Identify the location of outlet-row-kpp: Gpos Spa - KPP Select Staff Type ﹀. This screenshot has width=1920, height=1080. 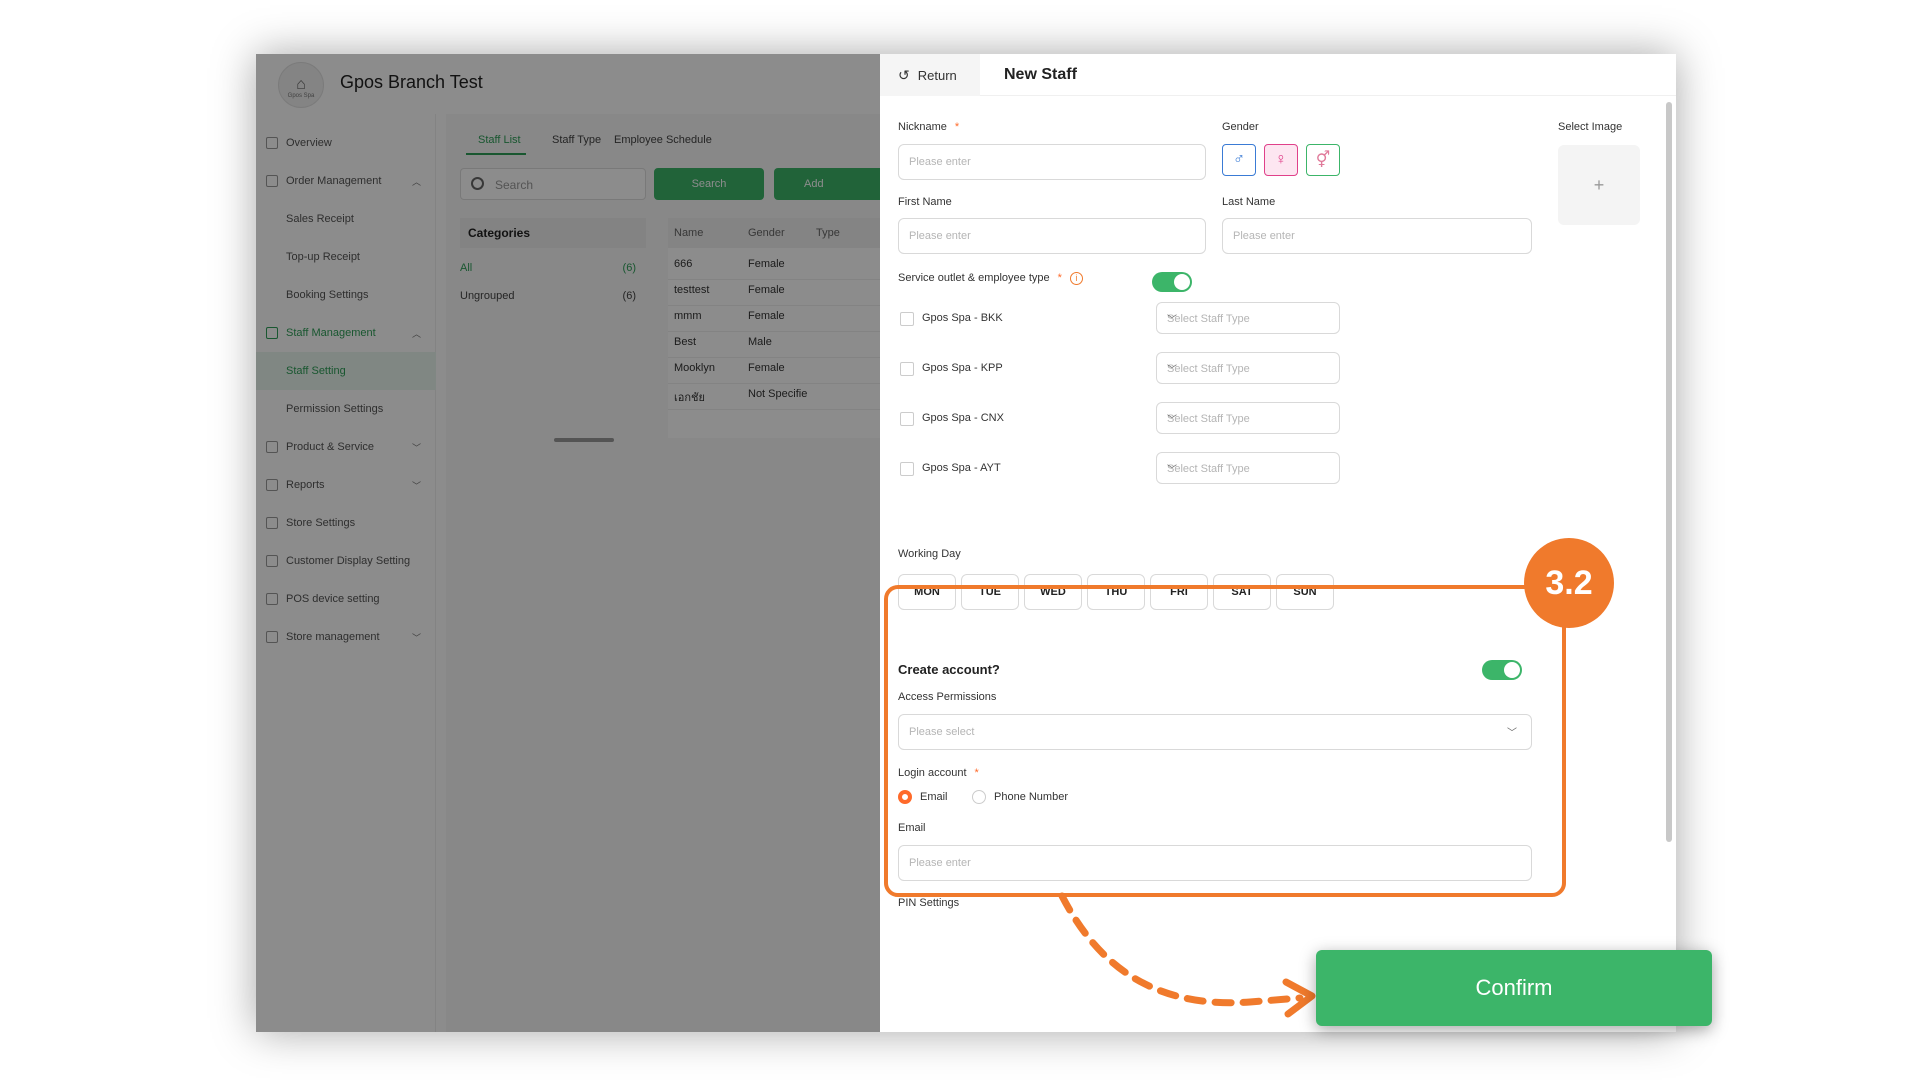
(1120, 368).